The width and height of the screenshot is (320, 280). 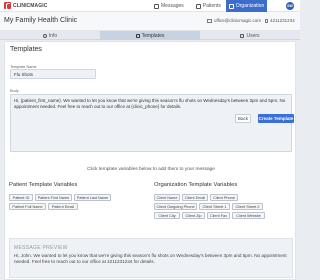 I want to click on preview-label: MESSAGE PREVIEW, so click(x=41, y=248).